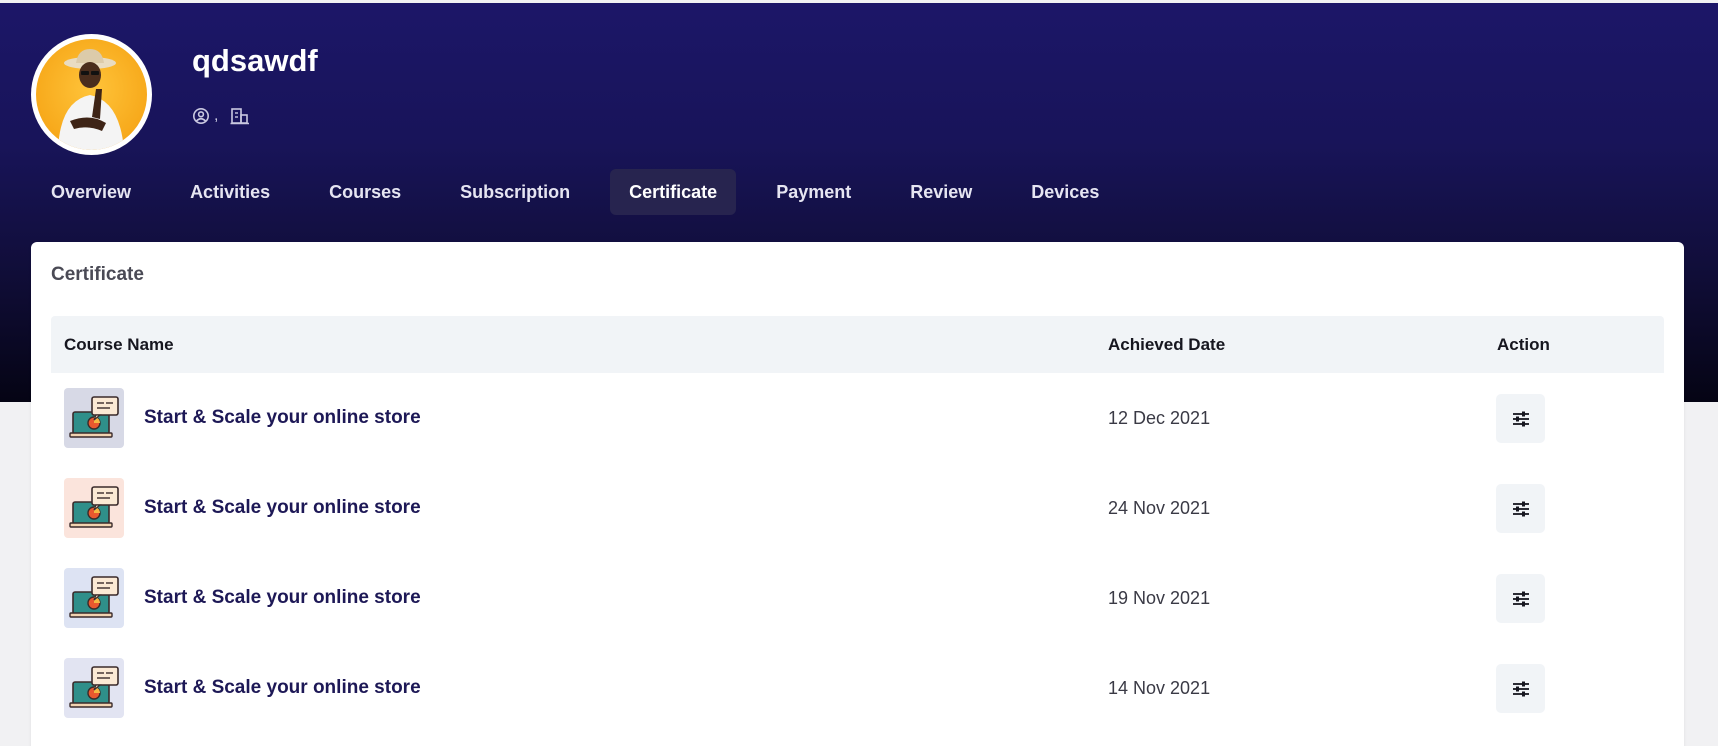 Image resolution: width=1718 pixels, height=746 pixels. I want to click on achieved-date: 19 Nov 2021, so click(1159, 598).